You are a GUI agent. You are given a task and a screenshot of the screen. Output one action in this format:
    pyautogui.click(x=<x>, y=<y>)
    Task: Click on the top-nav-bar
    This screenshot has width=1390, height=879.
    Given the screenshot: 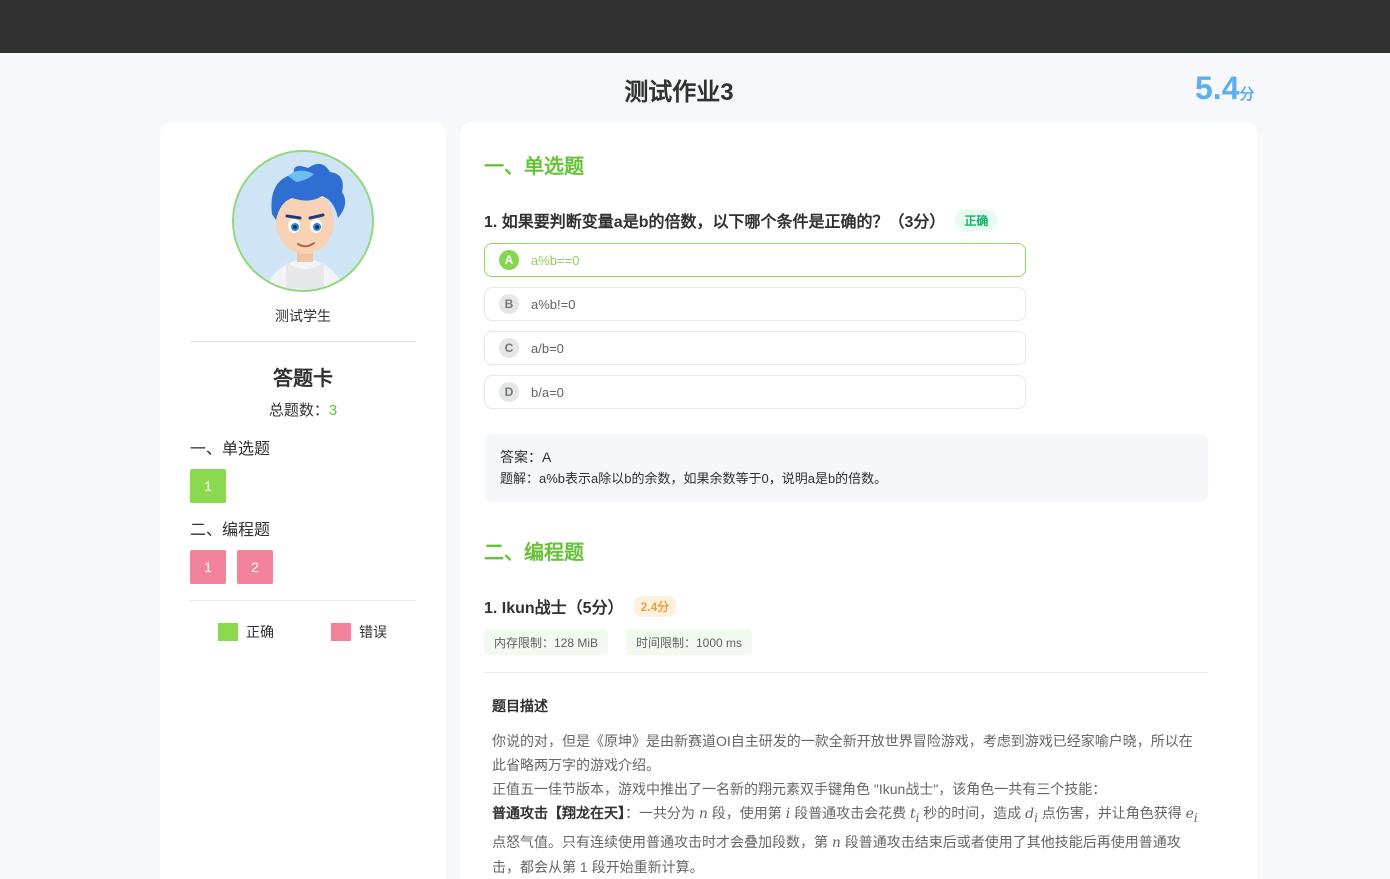 What is the action you would take?
    pyautogui.click(x=695, y=26)
    